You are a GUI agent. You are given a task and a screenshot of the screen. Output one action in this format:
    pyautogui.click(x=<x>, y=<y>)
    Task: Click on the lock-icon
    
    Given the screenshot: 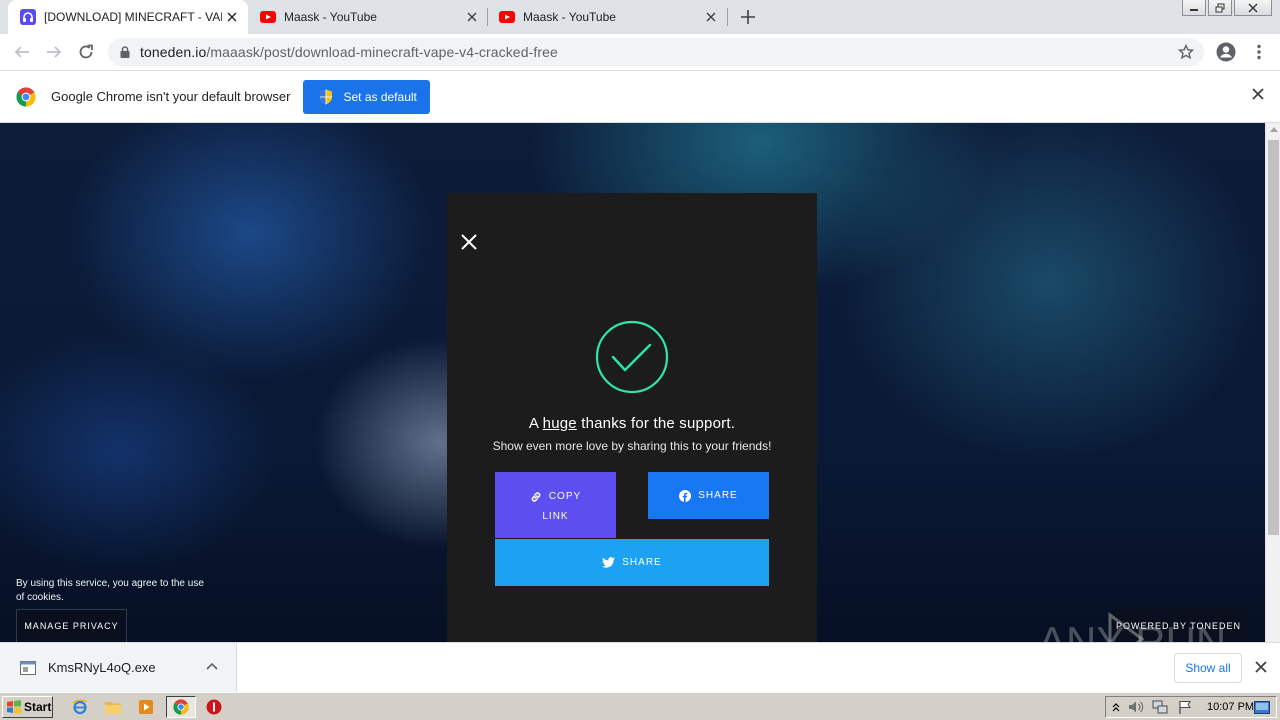 What is the action you would take?
    pyautogui.click(x=125, y=52)
    